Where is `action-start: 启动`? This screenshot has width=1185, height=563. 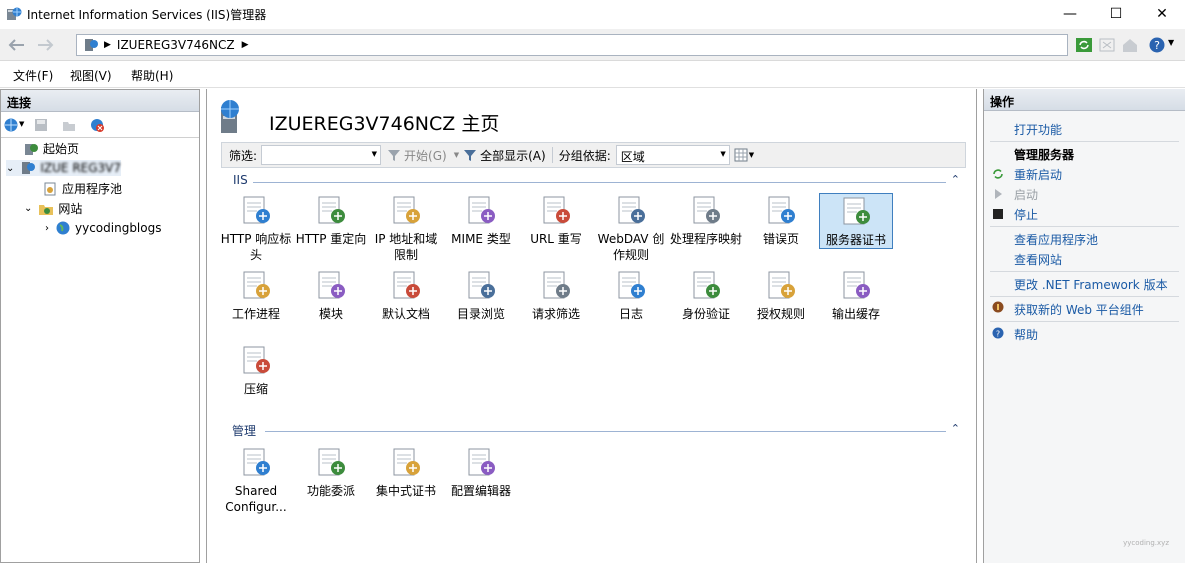
action-start: 启动 is located at coordinates (1026, 194).